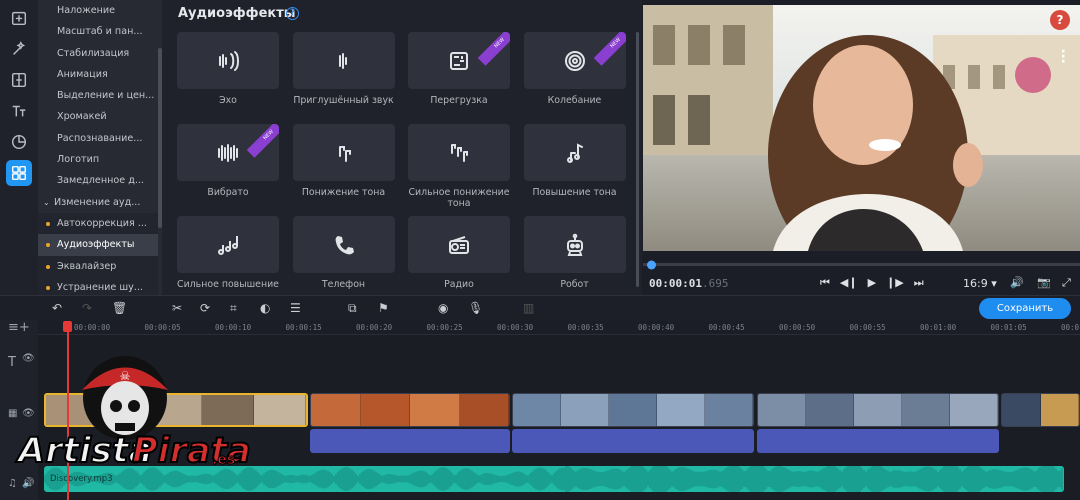 The image size is (1080, 500). Describe the element at coordinates (265, 308) in the screenshot. I see `color-adjust-icon: ◐` at that location.